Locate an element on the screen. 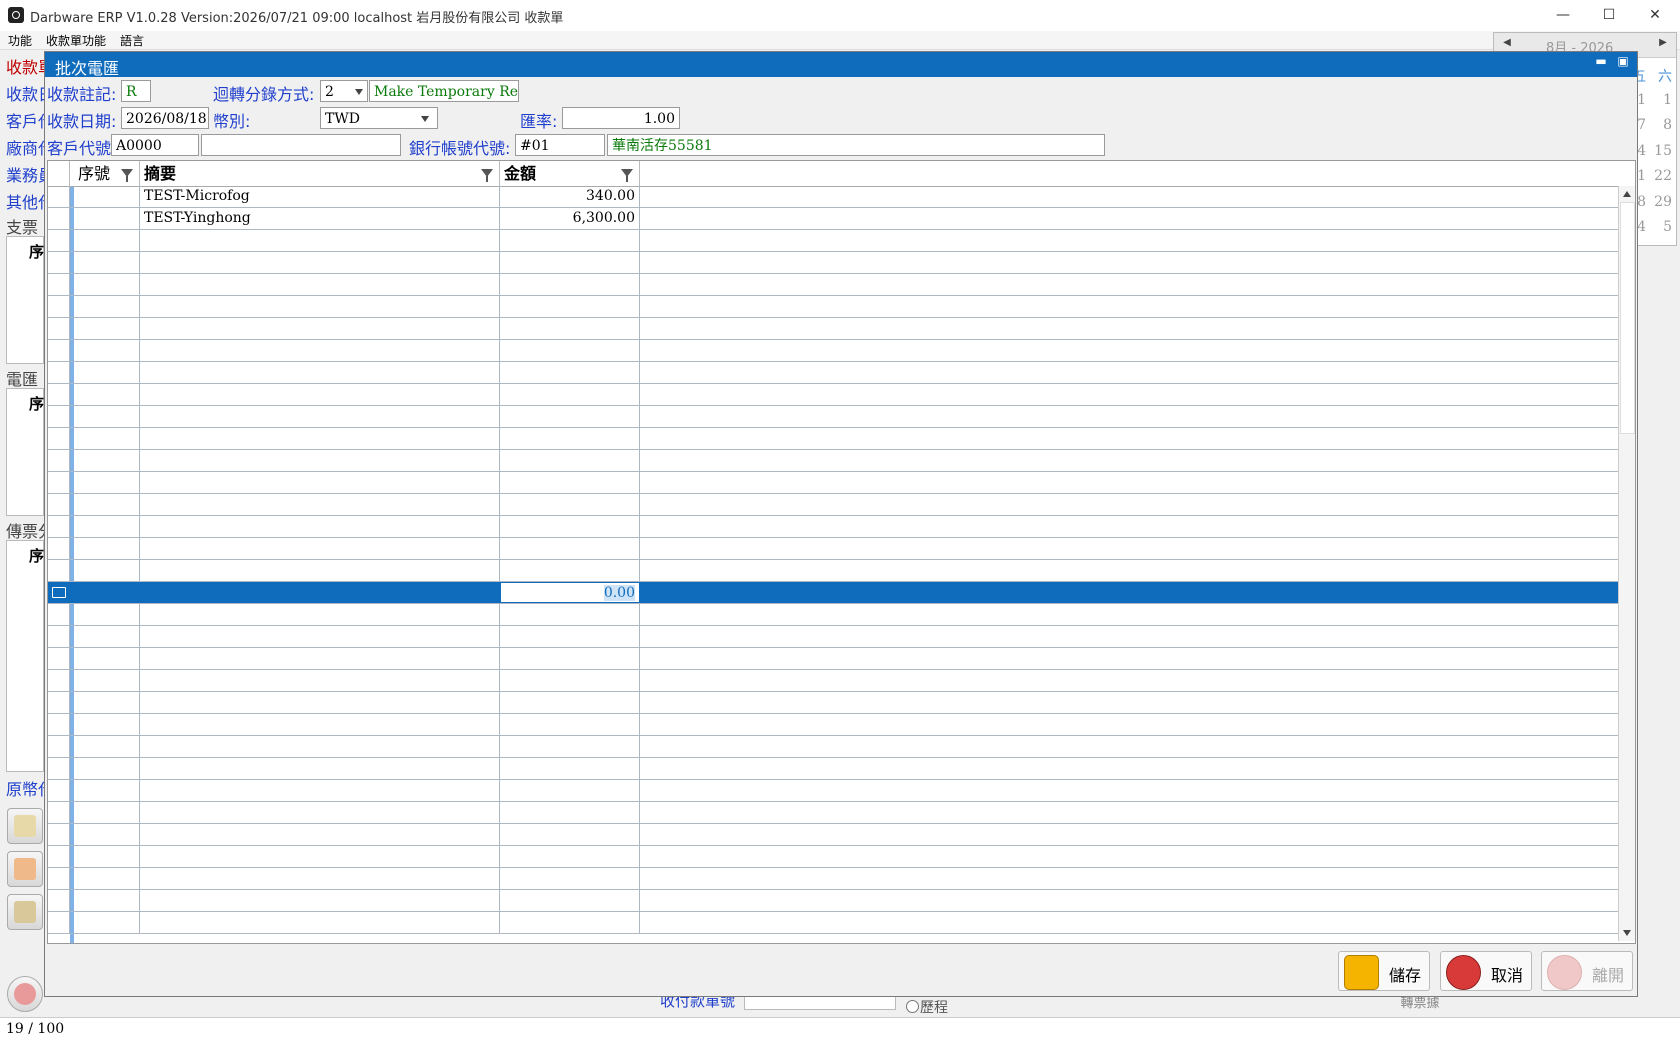 Image resolution: width=1680 pixels, height=1041 pixels. remark-input: R is located at coordinates (136, 91).